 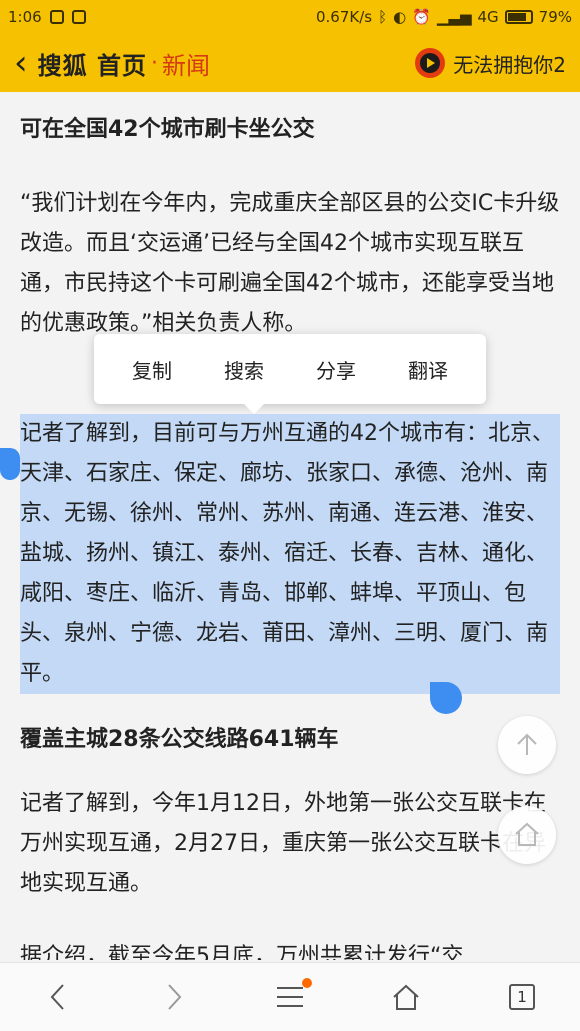 What do you see at coordinates (244, 369) in the screenshot?
I see `search-menu-item: 搜索` at bounding box center [244, 369].